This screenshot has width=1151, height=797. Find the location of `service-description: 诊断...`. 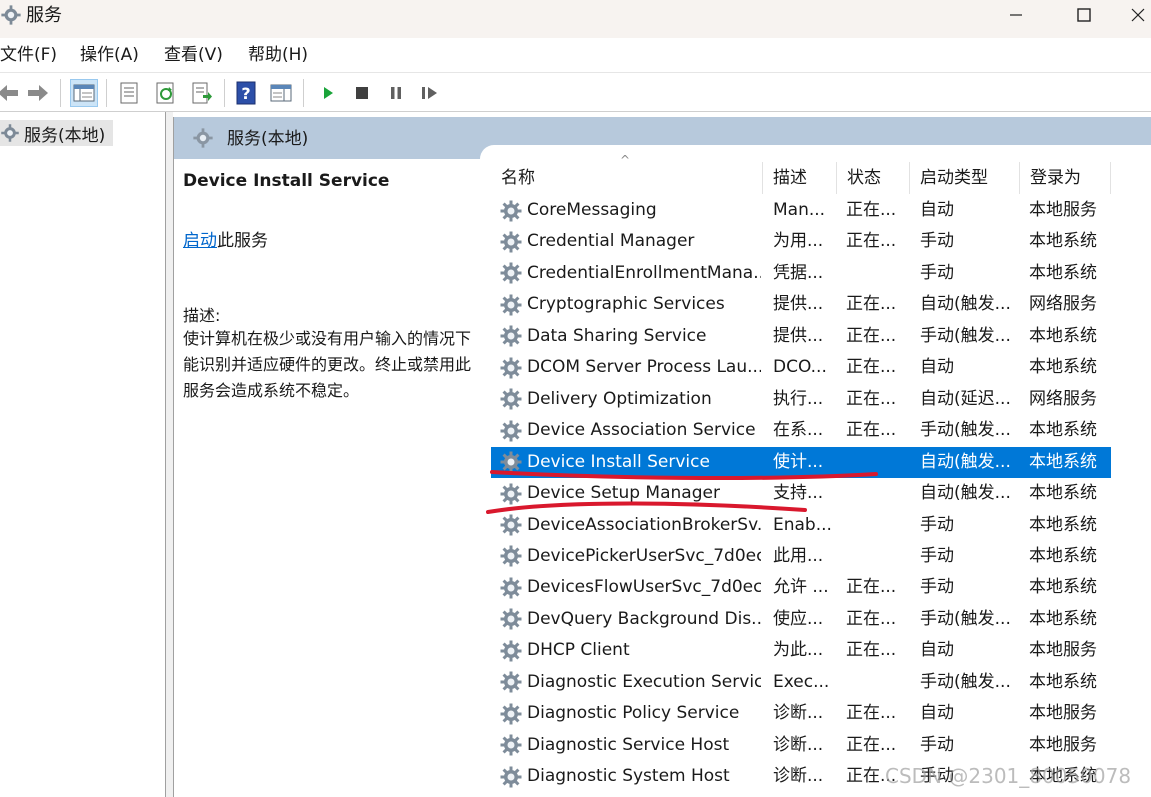

service-description: 诊断... is located at coordinates (798, 776).